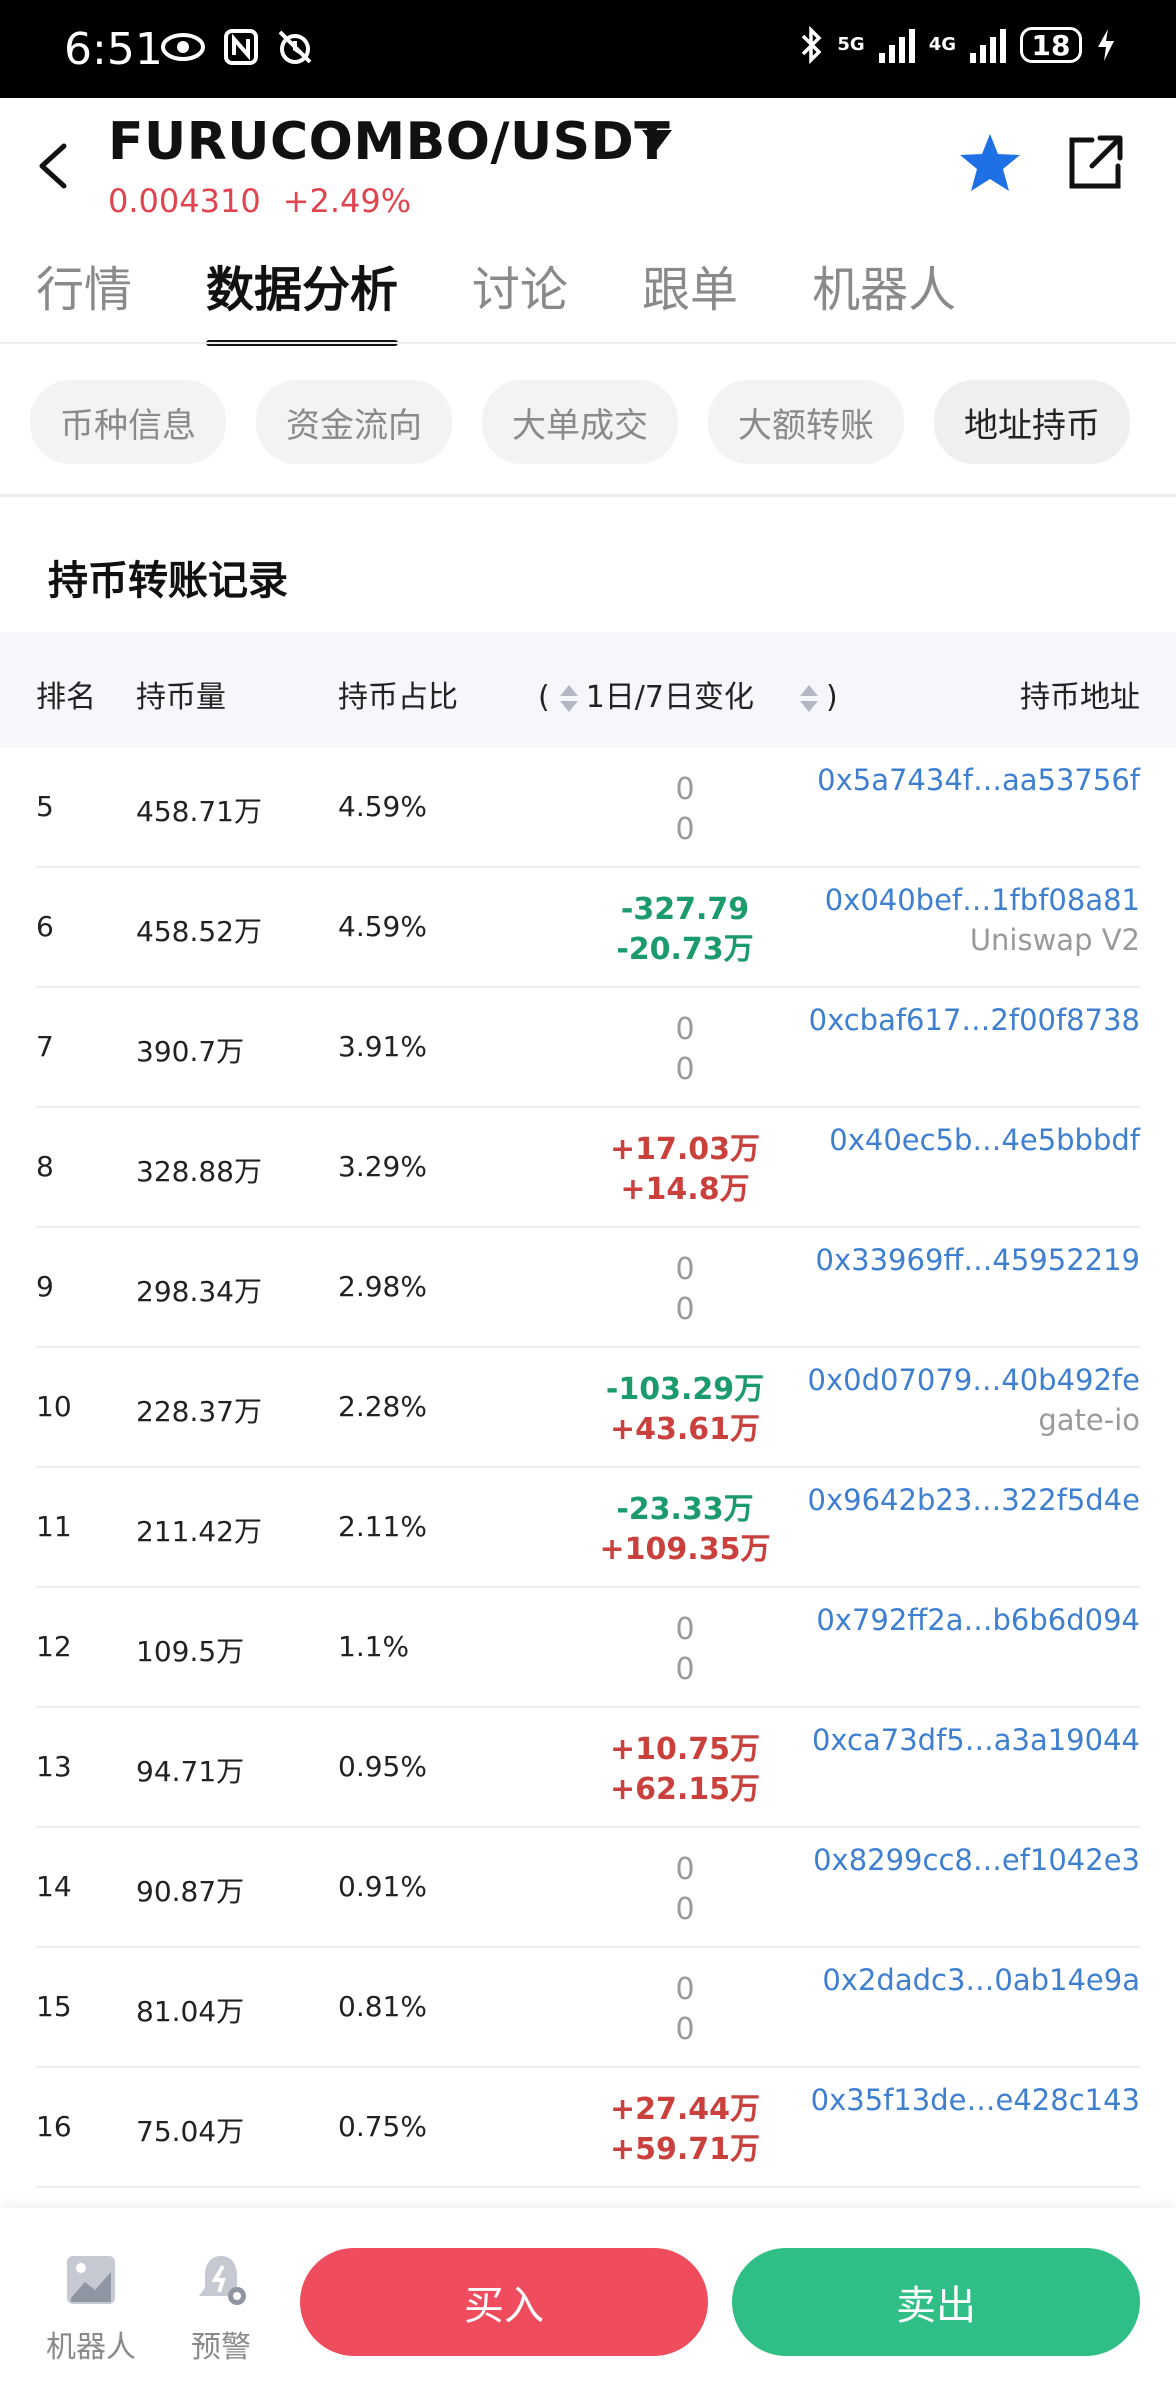  I want to click on sort-7d-icon, so click(808, 699).